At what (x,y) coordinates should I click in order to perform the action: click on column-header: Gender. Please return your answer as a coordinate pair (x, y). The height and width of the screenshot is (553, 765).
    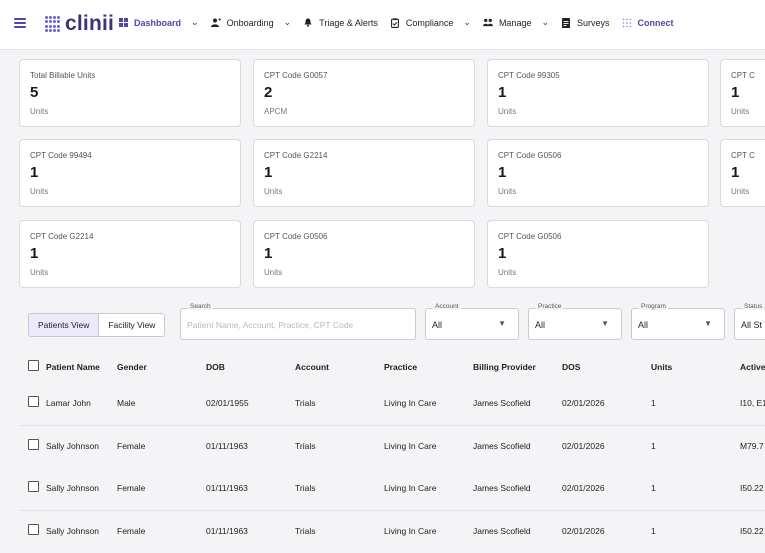
    Looking at the image, I should click on (132, 367).